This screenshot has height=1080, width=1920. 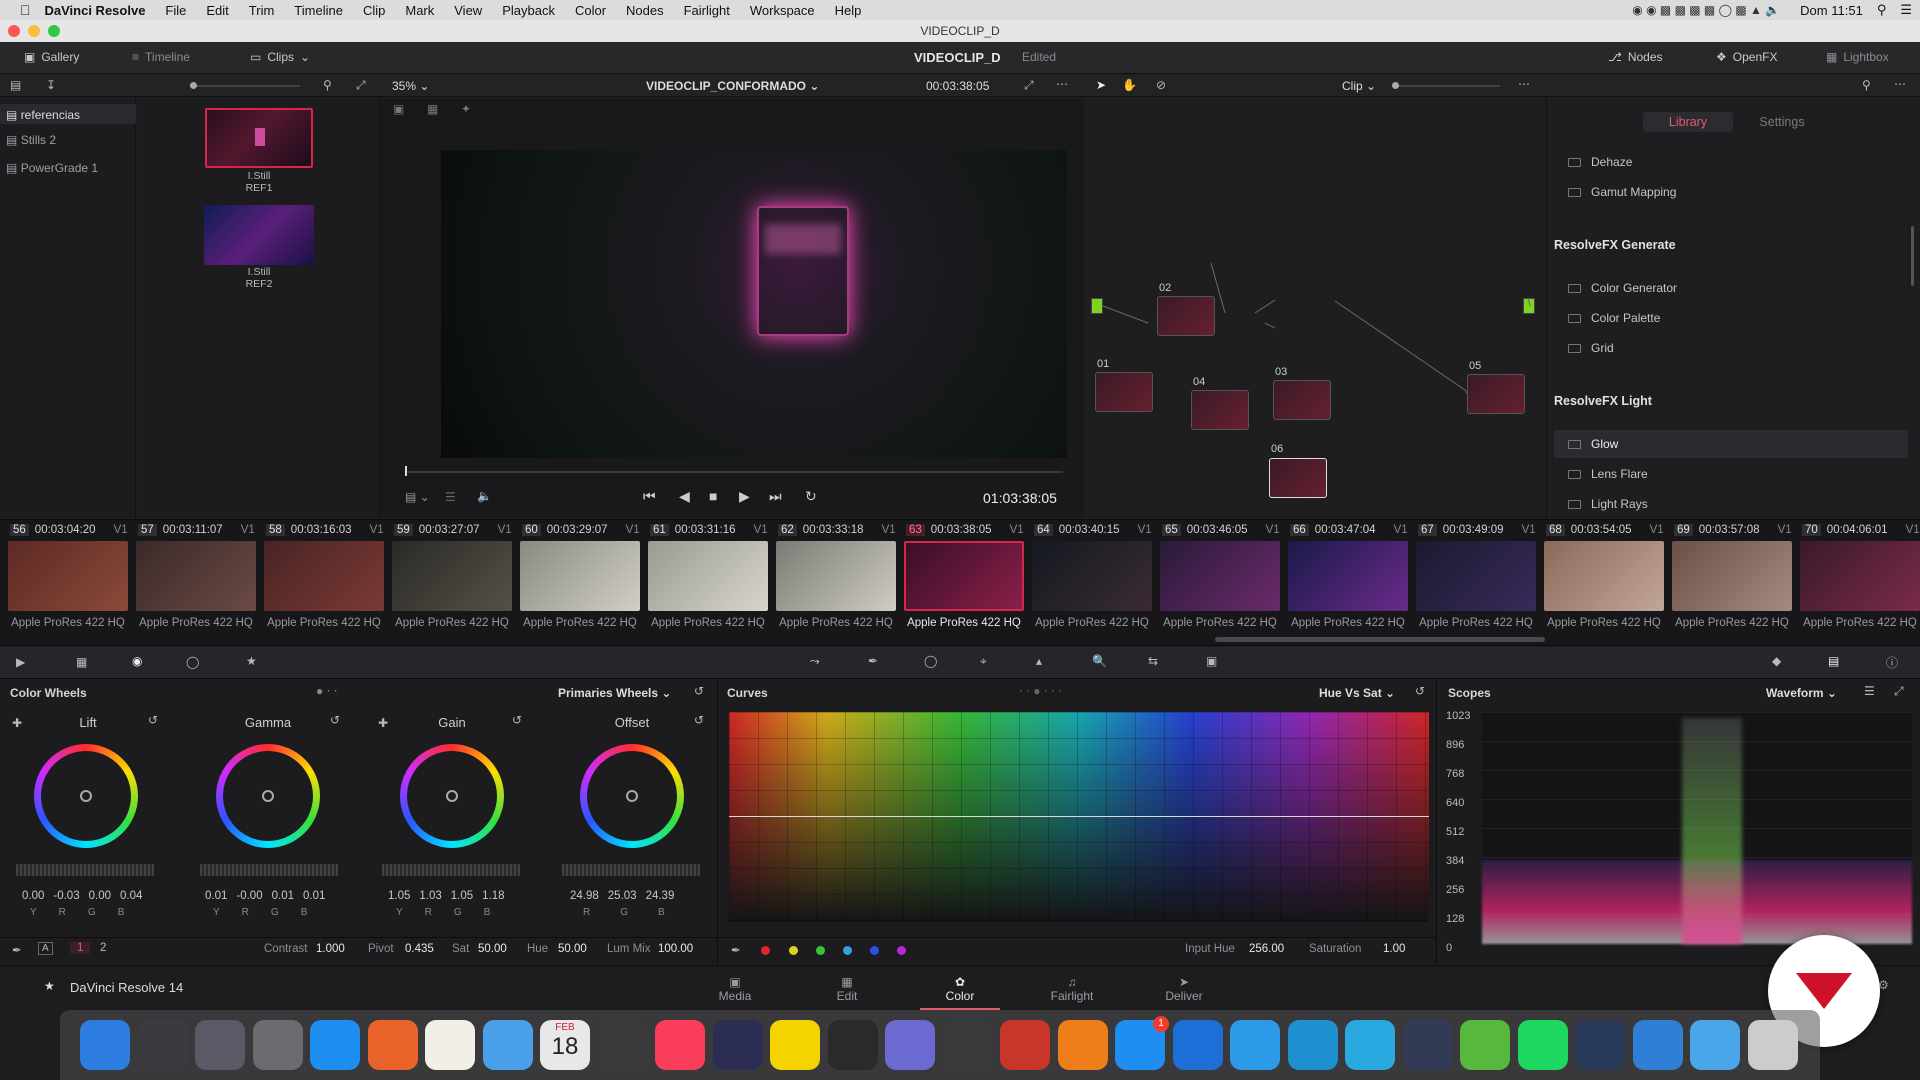 What do you see at coordinates (699, 691) in the screenshot?
I see `reset-all-icon: ↺` at bounding box center [699, 691].